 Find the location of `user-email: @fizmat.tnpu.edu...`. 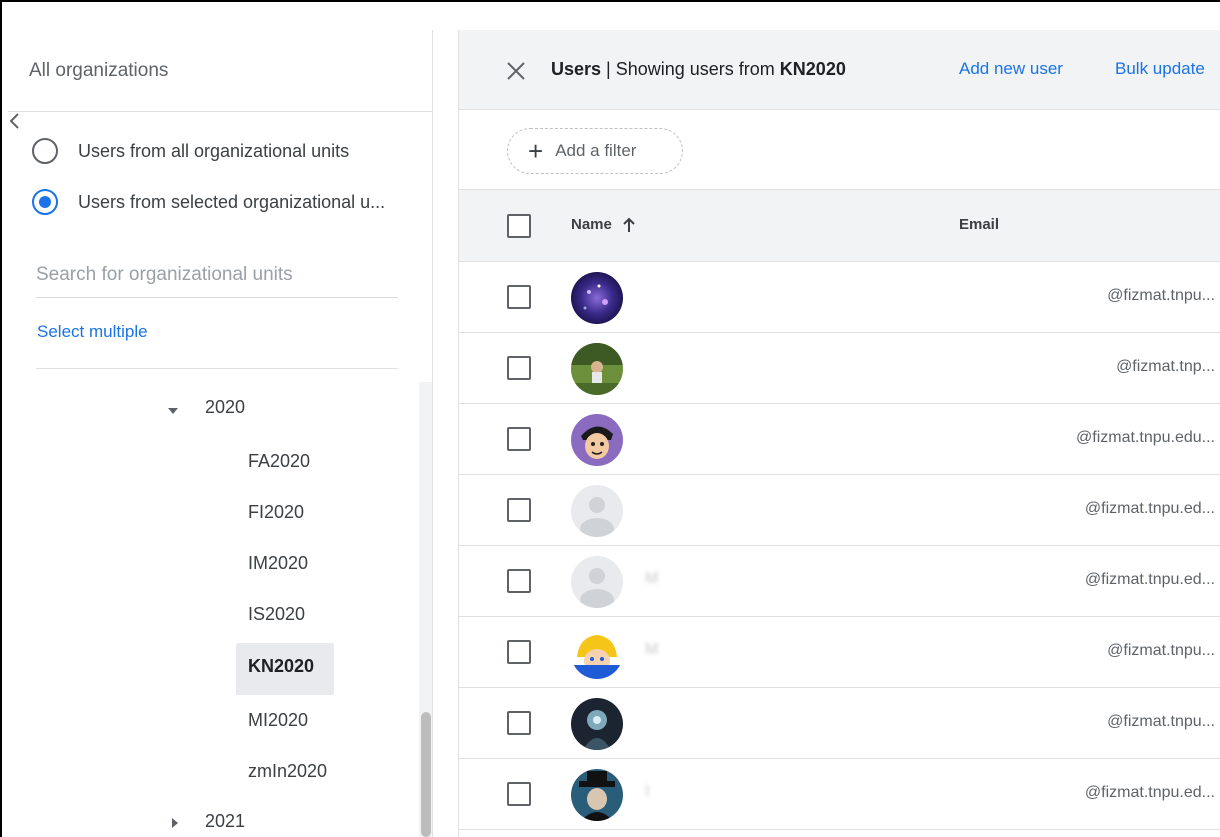

user-email: @fizmat.tnpu.edu... is located at coordinates (1145, 437).